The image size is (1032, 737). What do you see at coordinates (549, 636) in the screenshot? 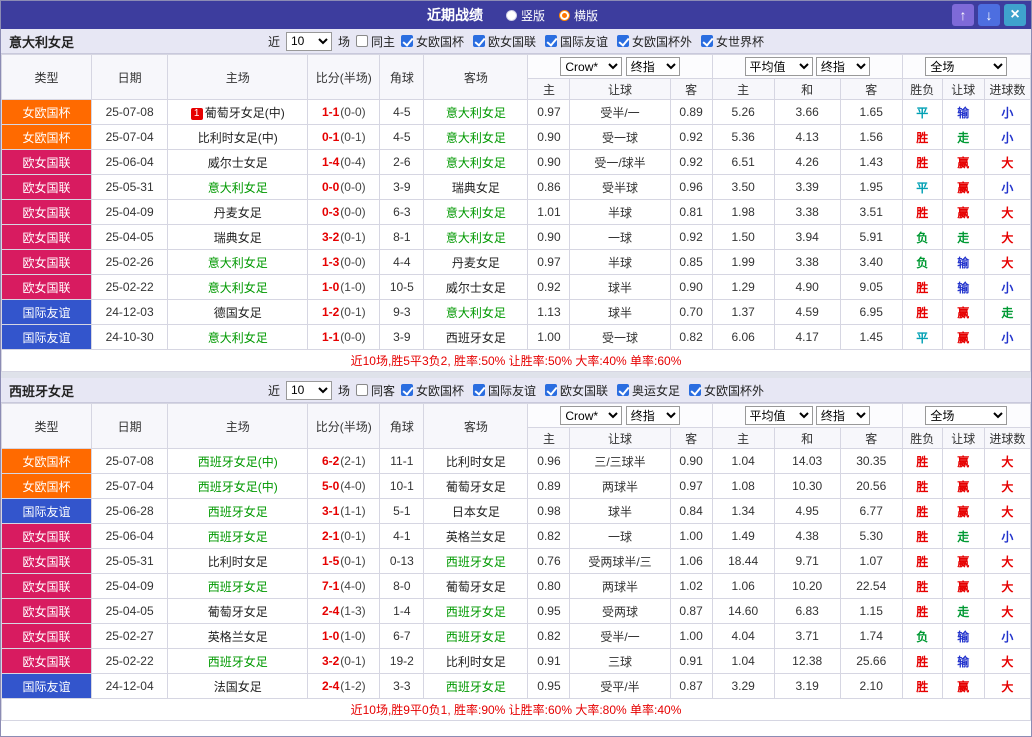
I see `home-odds: 0.82` at bounding box center [549, 636].